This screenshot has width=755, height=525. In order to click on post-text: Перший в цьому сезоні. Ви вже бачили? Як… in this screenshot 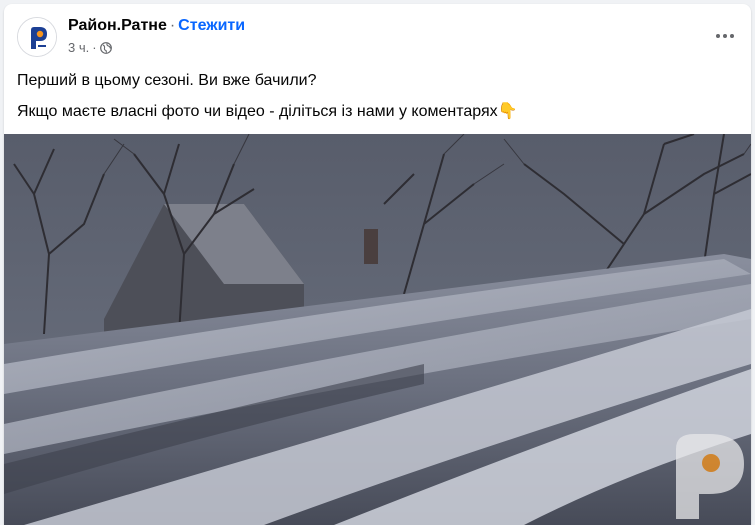, I will do `click(376, 101)`.